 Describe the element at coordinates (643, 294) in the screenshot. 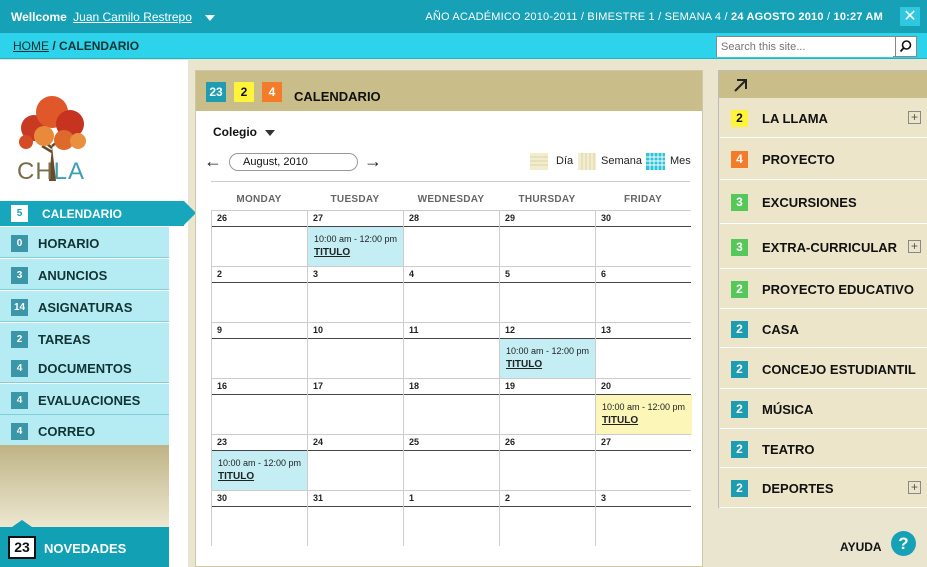

I see `calendar-day-cell: 6` at that location.